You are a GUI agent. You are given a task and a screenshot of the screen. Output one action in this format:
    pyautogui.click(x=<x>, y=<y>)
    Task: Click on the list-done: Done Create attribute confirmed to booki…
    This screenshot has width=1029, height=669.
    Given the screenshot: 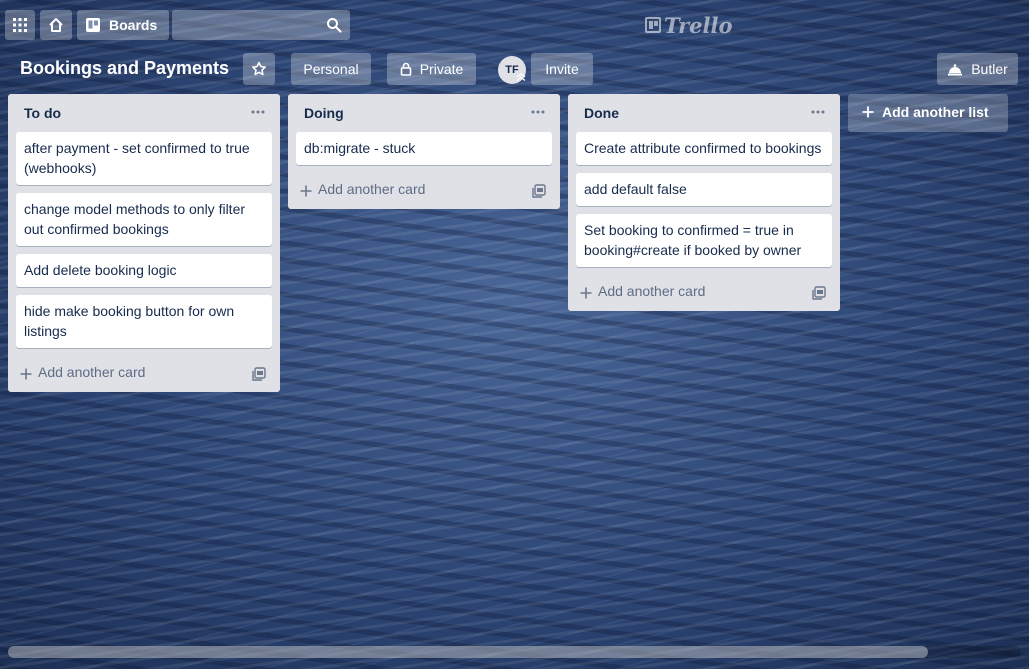 What is the action you would take?
    pyautogui.click(x=704, y=202)
    